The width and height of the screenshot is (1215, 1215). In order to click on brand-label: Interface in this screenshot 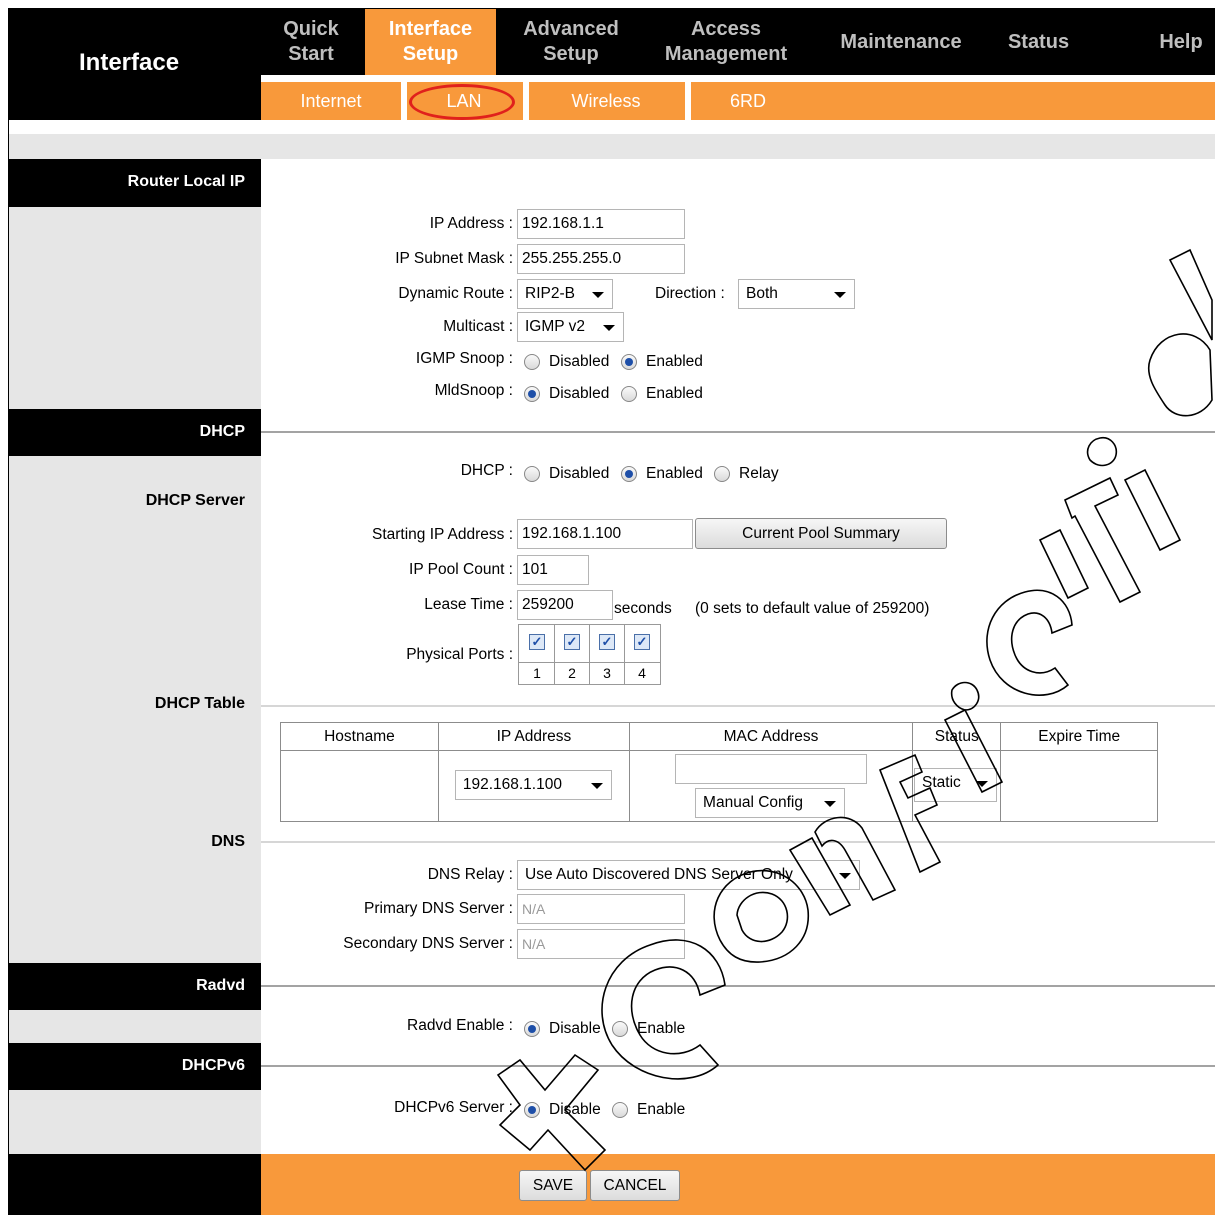, I will do `click(135, 64)`.